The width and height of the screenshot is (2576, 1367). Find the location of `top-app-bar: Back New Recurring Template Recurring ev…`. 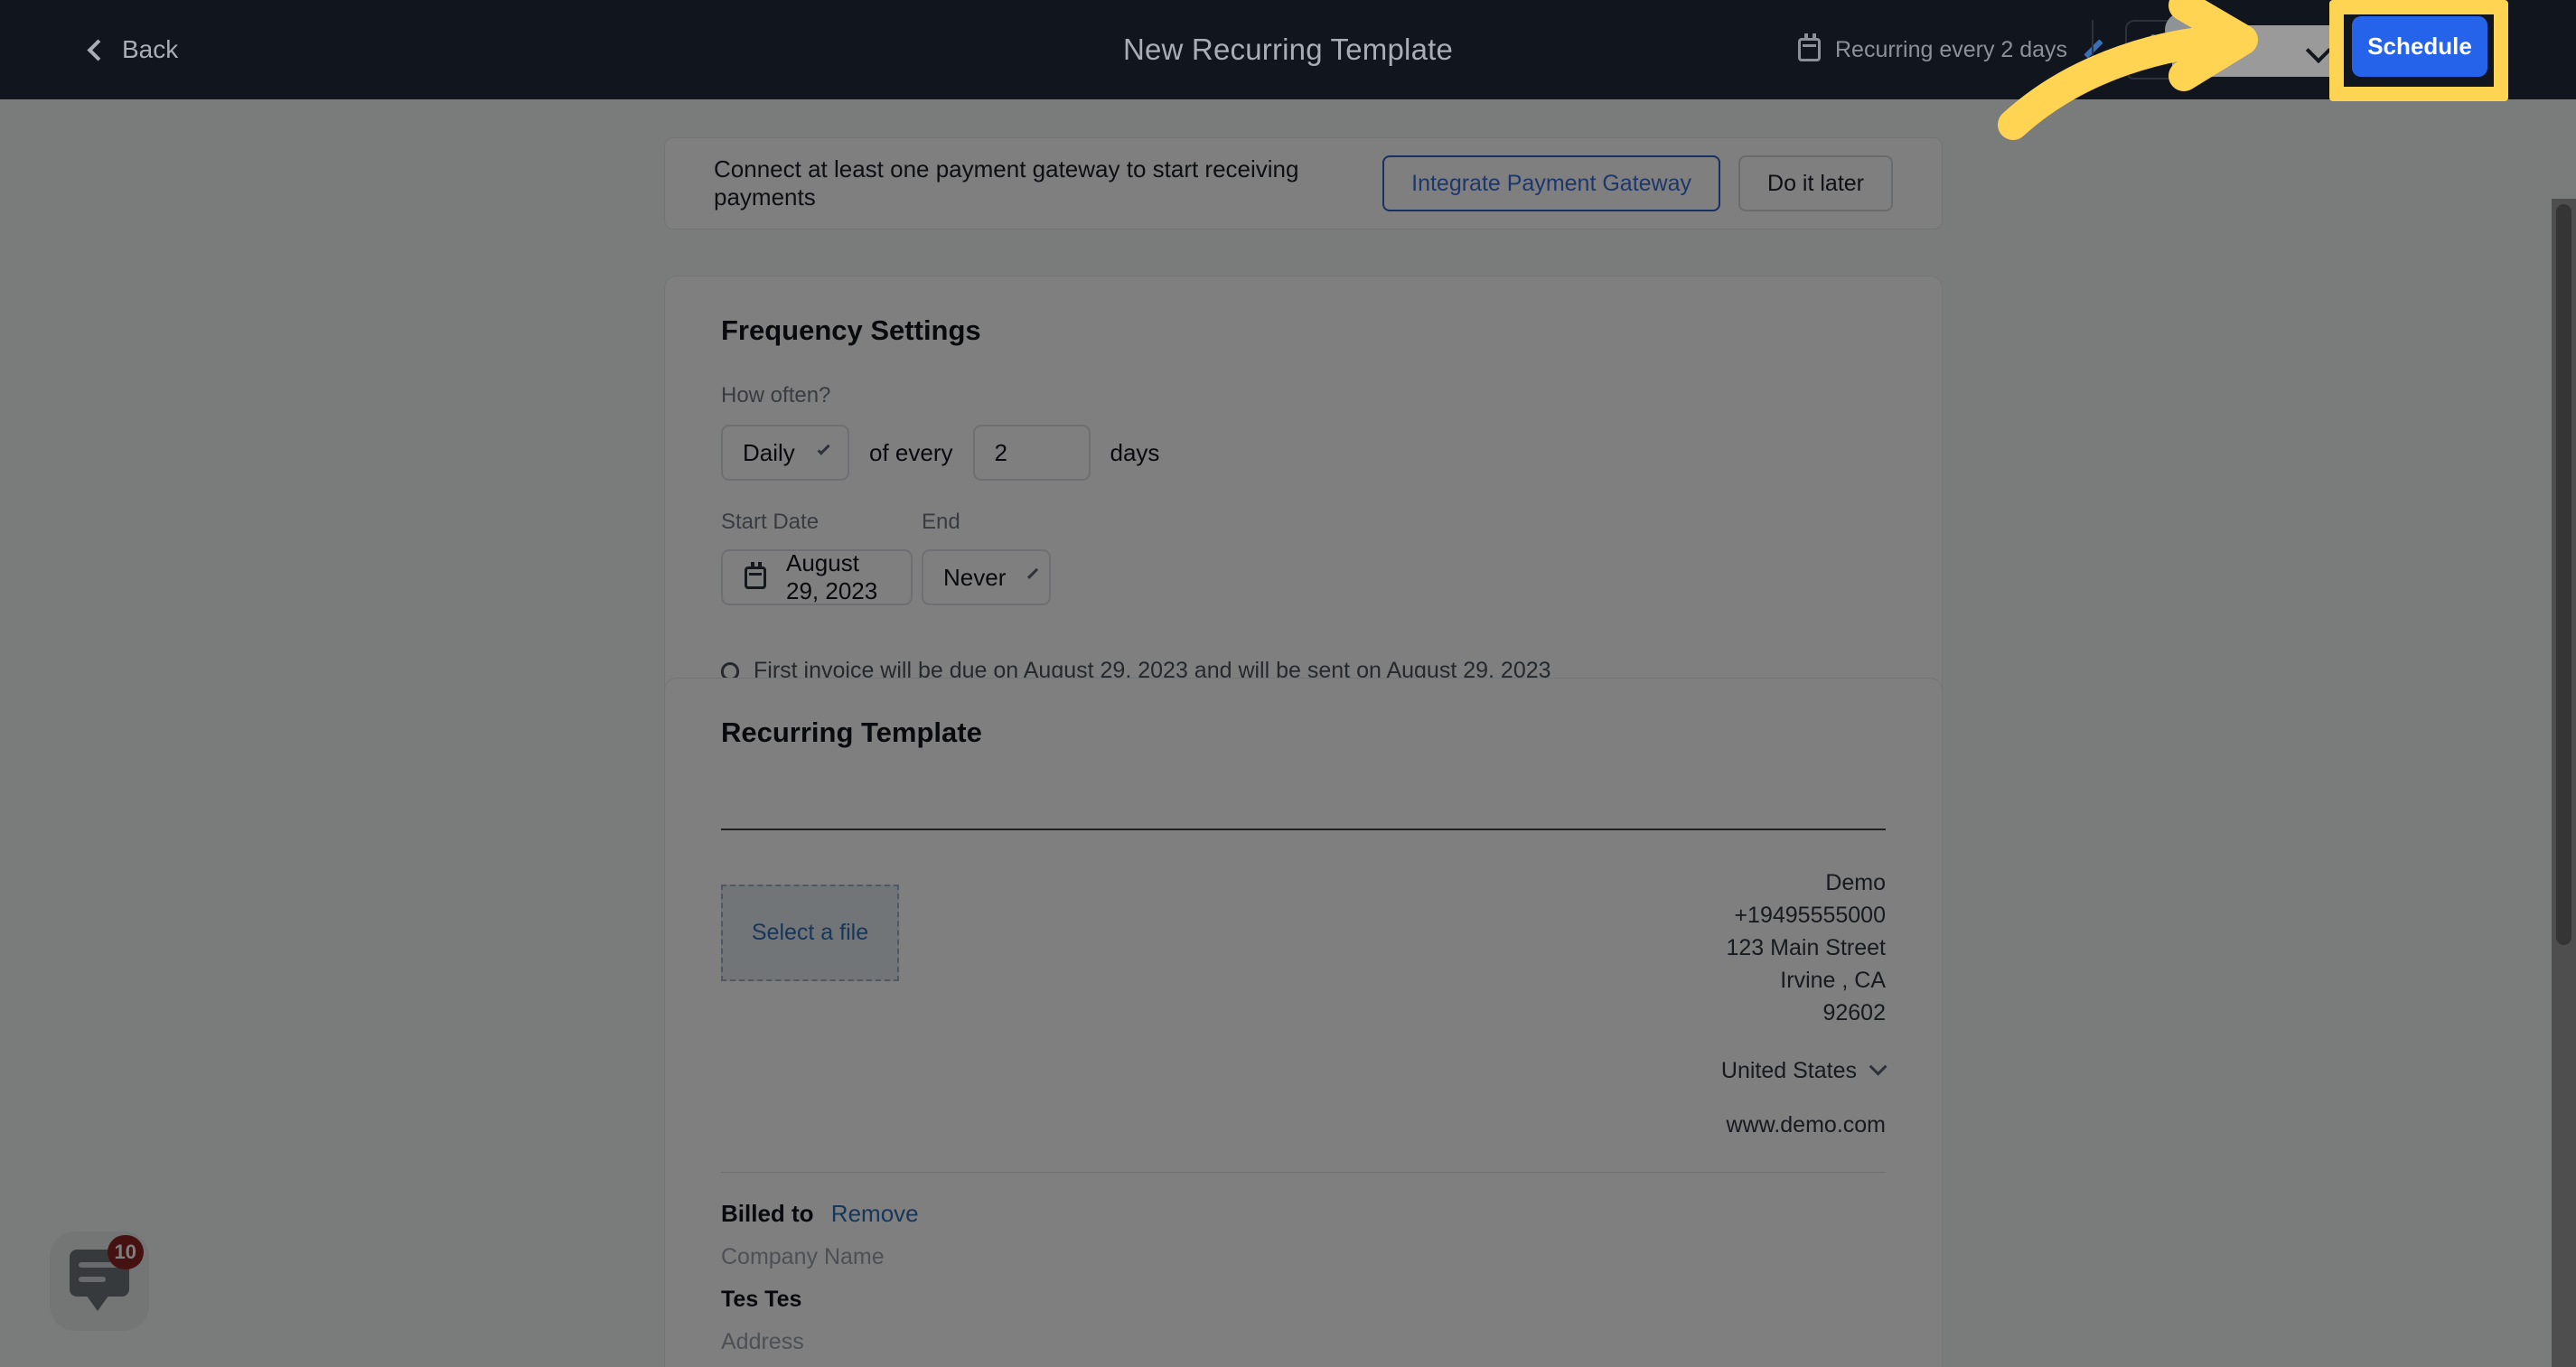

top-app-bar: Back New Recurring Template Recurring ev… is located at coordinates (1288, 49).